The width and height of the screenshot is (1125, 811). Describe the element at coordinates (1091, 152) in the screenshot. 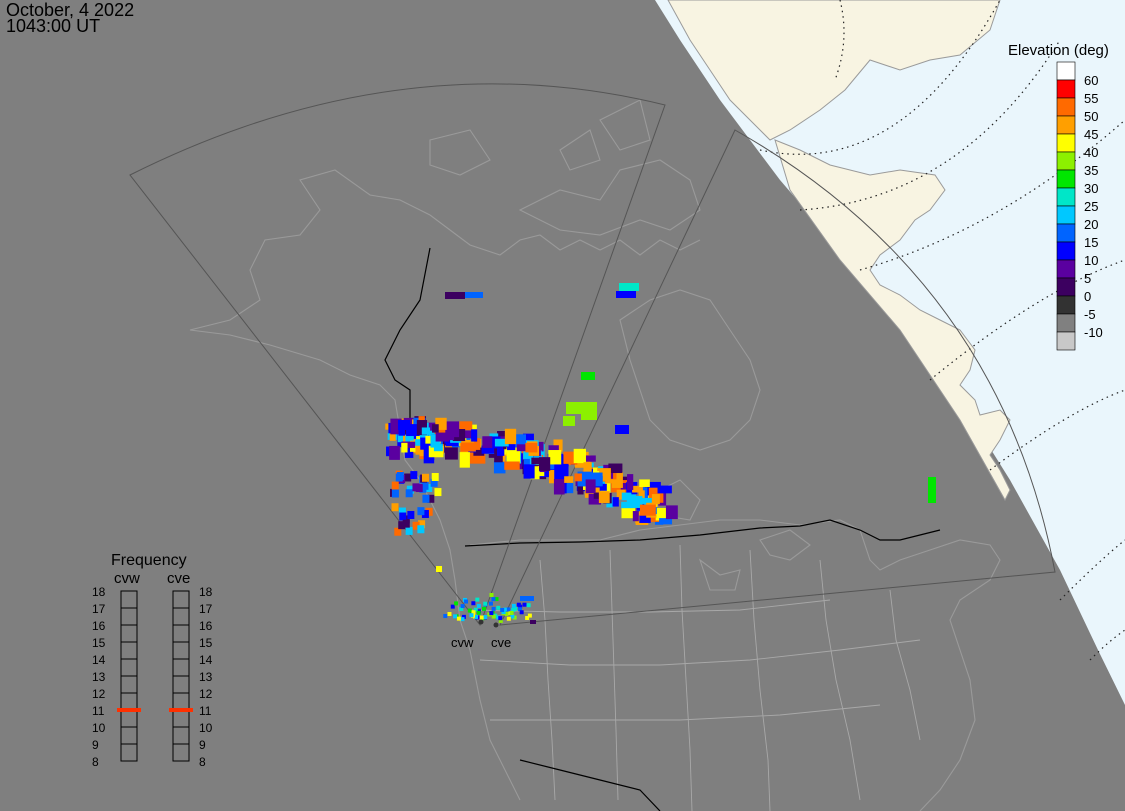

I see `elevation-tick-label: 40` at that location.